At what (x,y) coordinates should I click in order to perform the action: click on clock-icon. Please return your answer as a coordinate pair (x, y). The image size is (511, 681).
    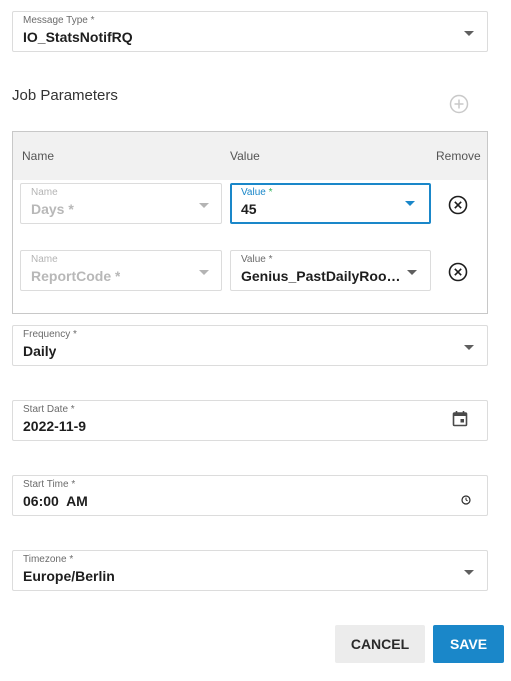
    Looking at the image, I should click on (466, 500).